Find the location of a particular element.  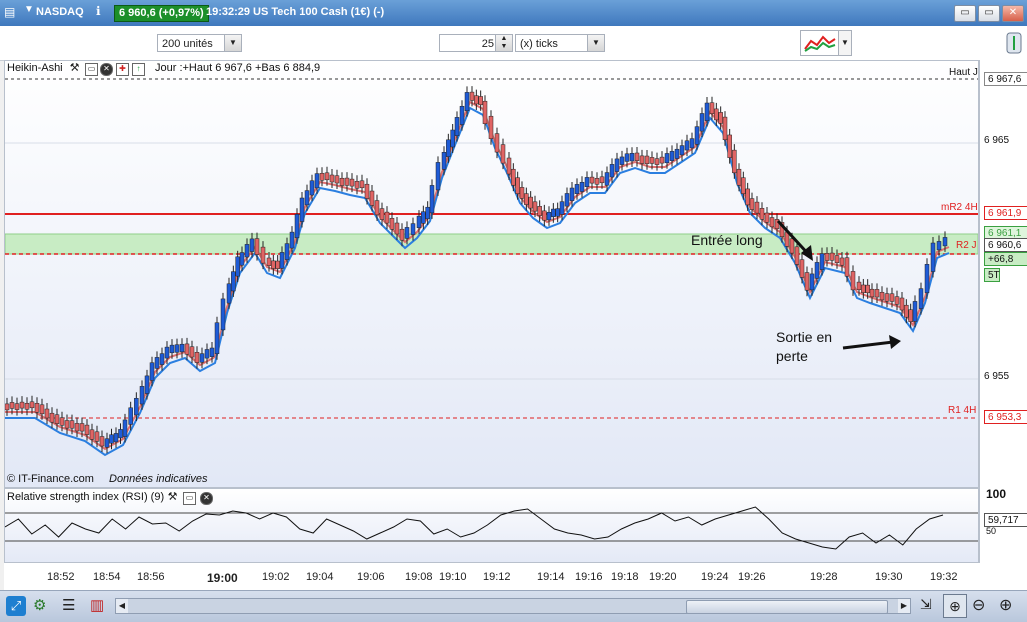

alert-icon: ✚ is located at coordinates (122, 69).